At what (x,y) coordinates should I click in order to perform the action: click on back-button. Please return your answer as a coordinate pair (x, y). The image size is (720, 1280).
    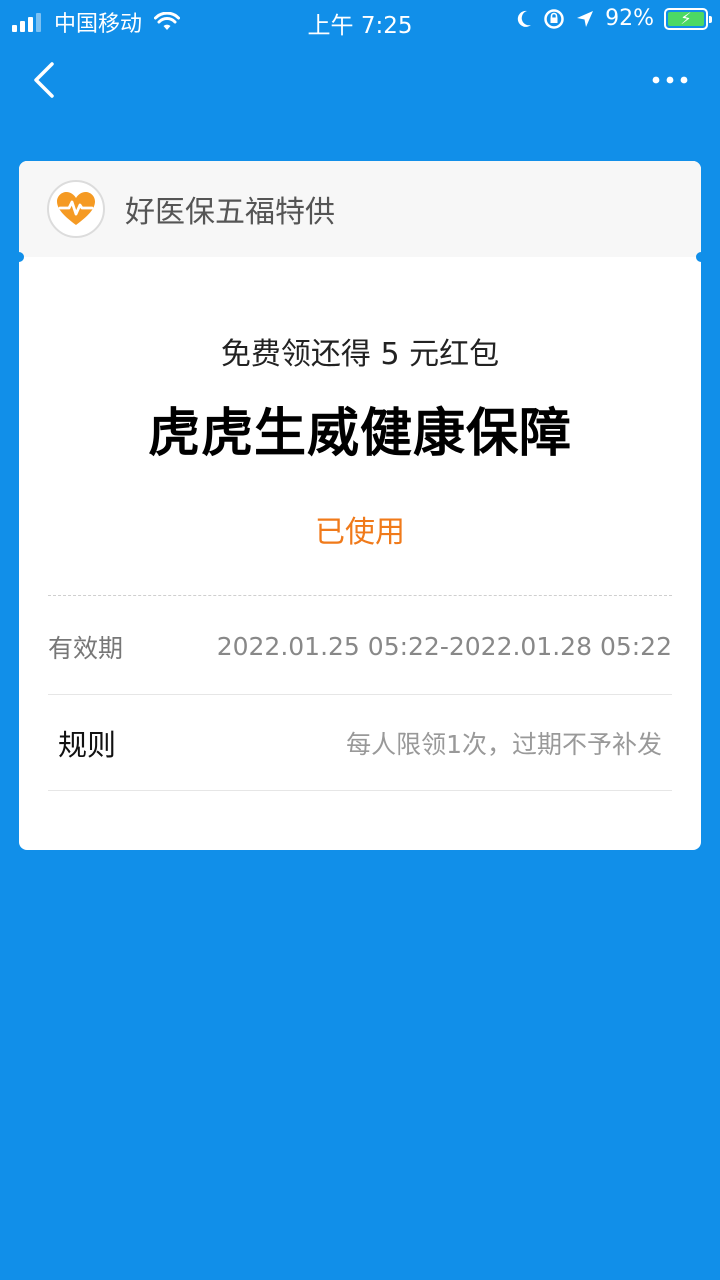
    Looking at the image, I should click on (46, 80).